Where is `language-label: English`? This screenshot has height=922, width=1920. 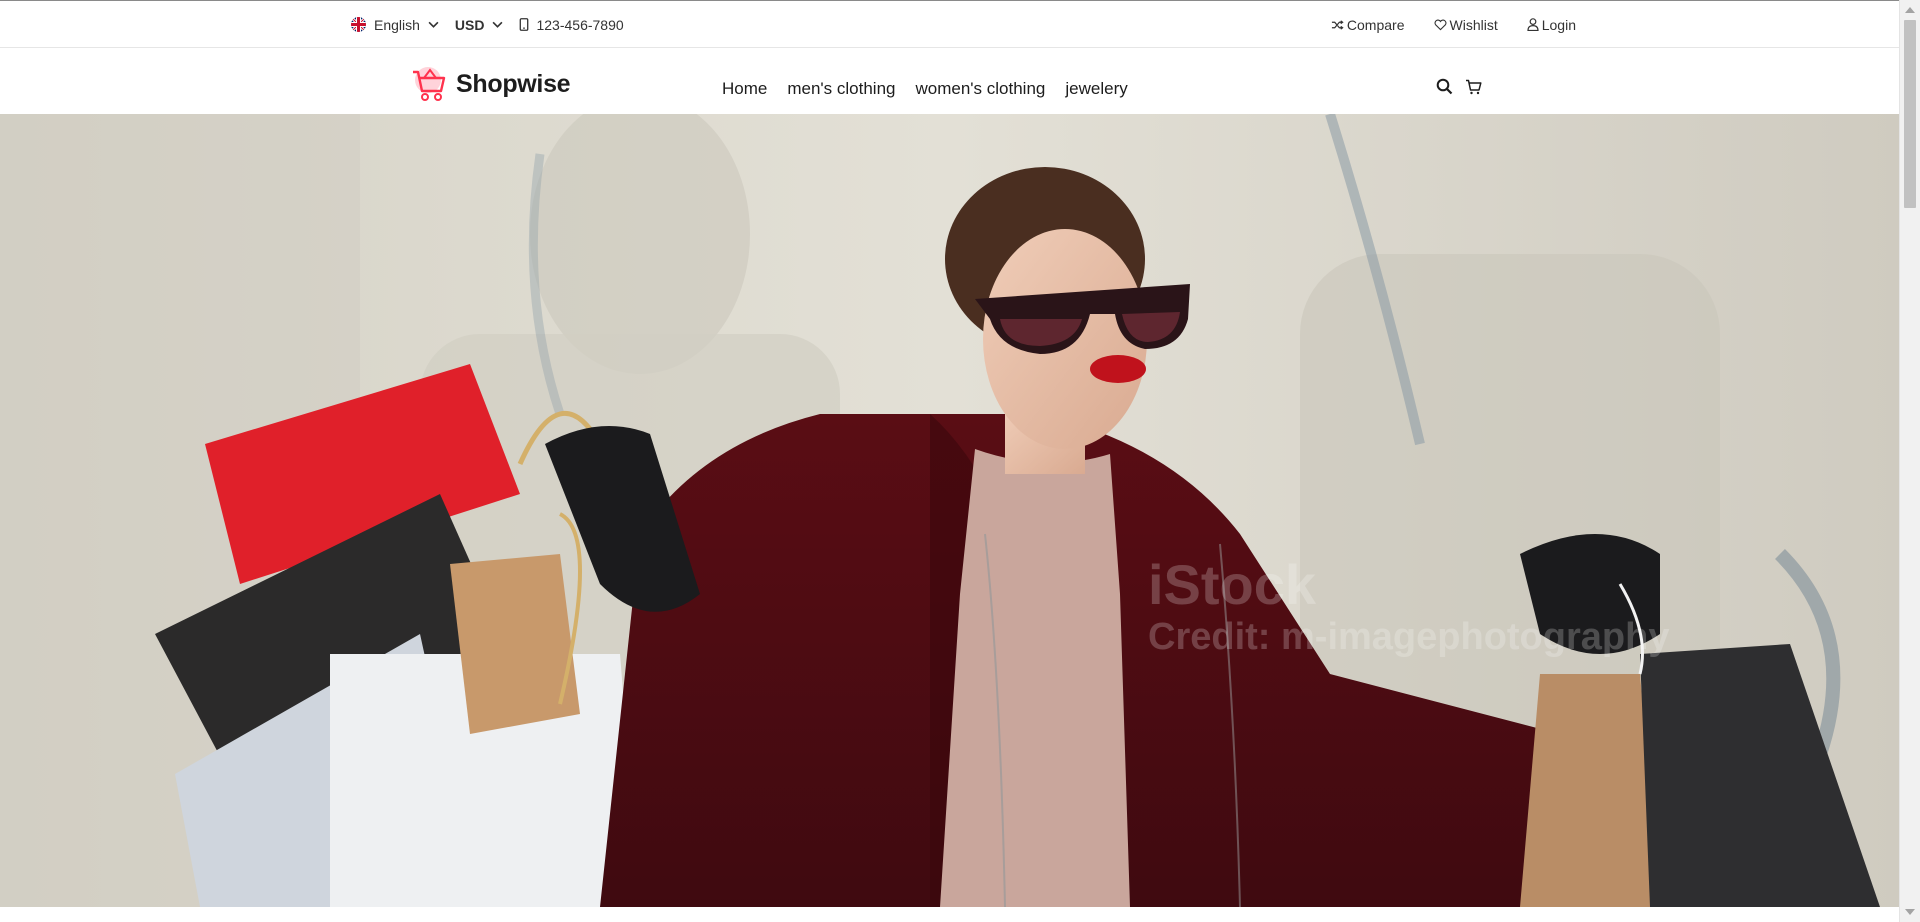 language-label: English is located at coordinates (397, 24).